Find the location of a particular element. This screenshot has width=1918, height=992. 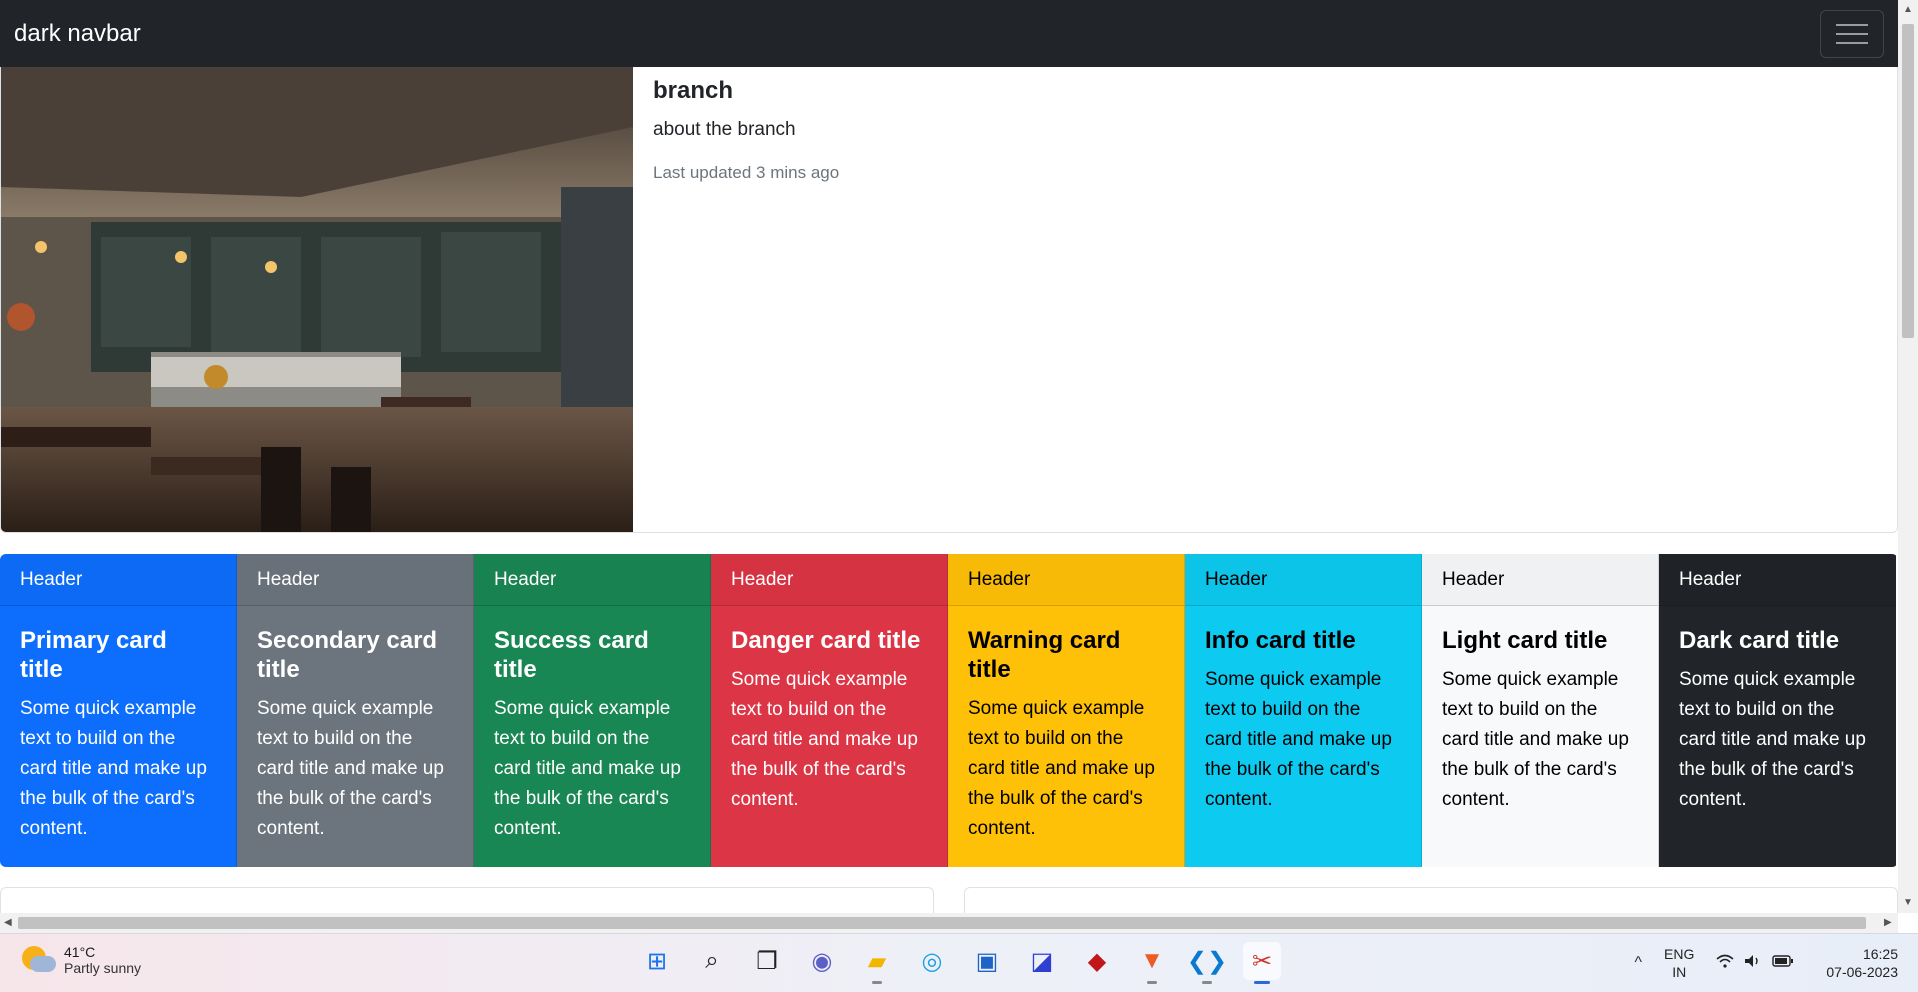

clock-time: 16:25 is located at coordinates (1880, 954).